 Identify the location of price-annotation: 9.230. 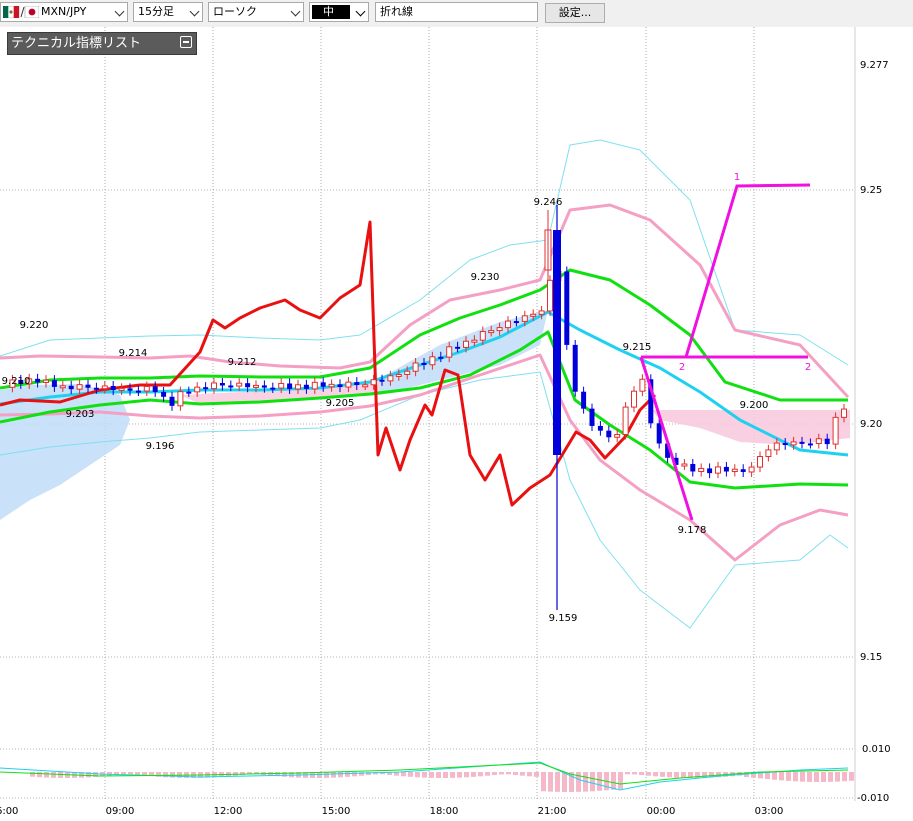
(485, 277).